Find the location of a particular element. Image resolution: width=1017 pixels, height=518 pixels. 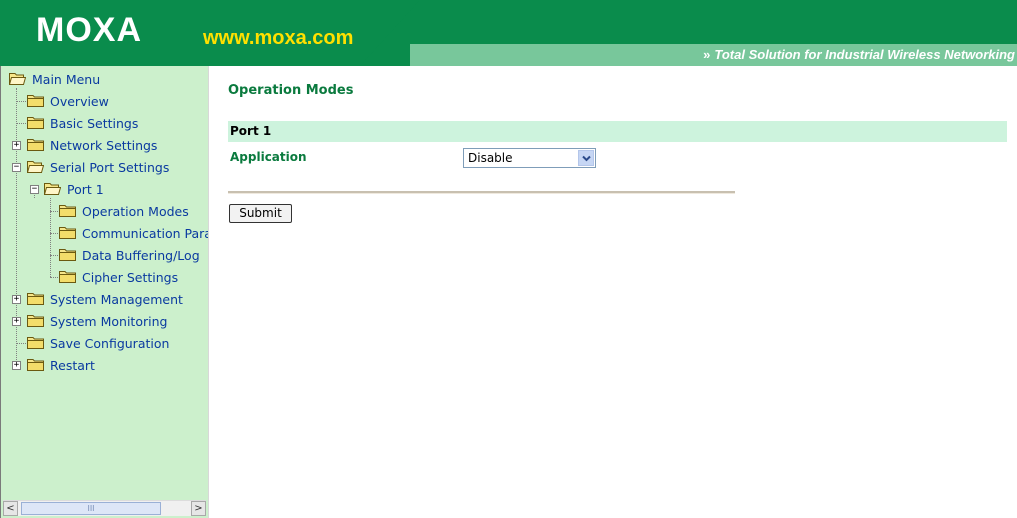

sidebar-item-label: Save Configuration is located at coordinates (110, 343).